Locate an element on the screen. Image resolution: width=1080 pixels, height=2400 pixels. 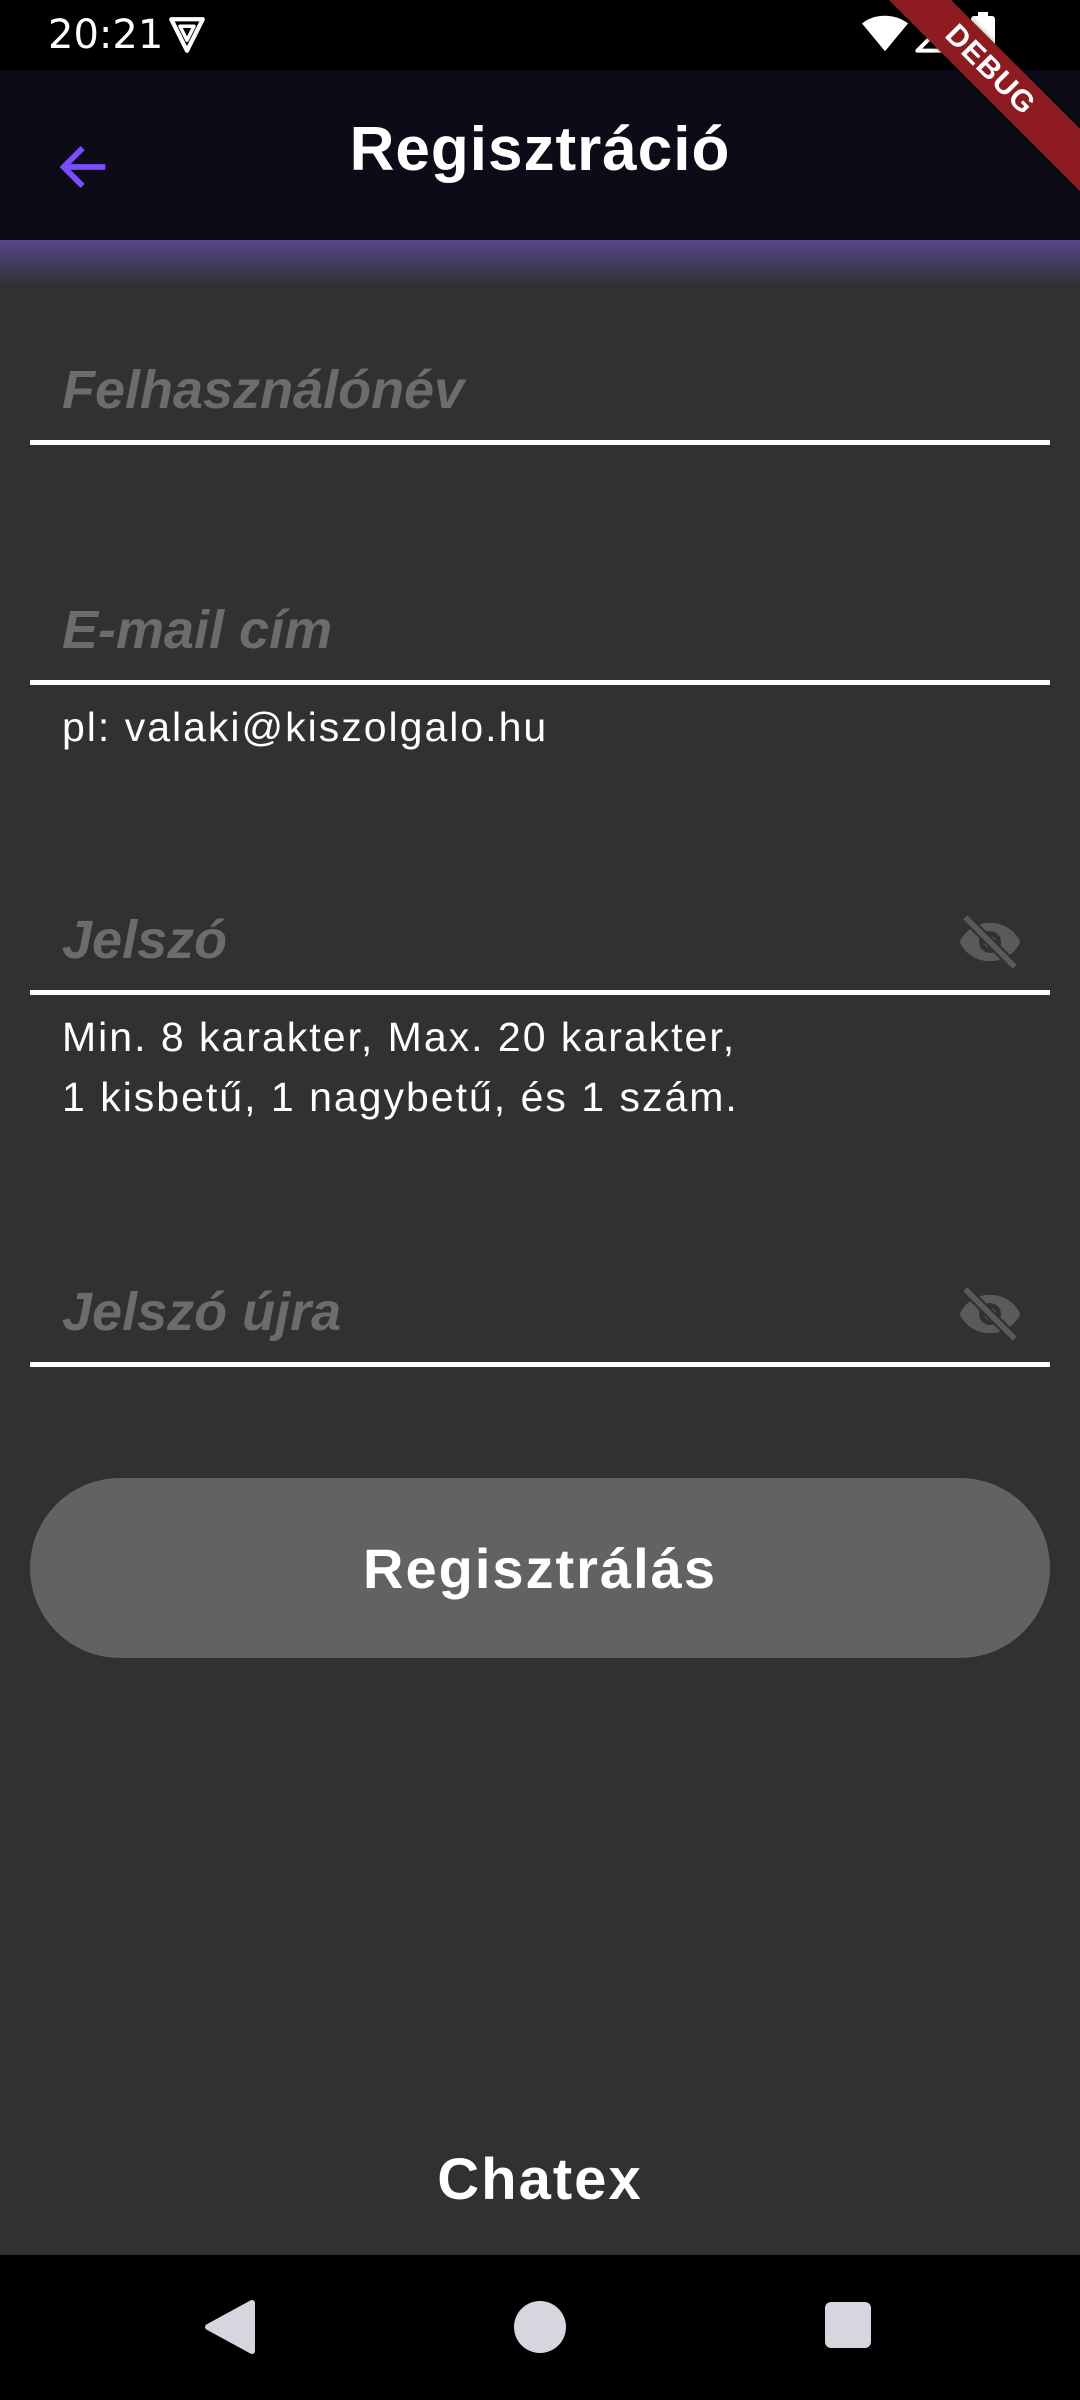
username-field-group is located at coordinates (540, 392).